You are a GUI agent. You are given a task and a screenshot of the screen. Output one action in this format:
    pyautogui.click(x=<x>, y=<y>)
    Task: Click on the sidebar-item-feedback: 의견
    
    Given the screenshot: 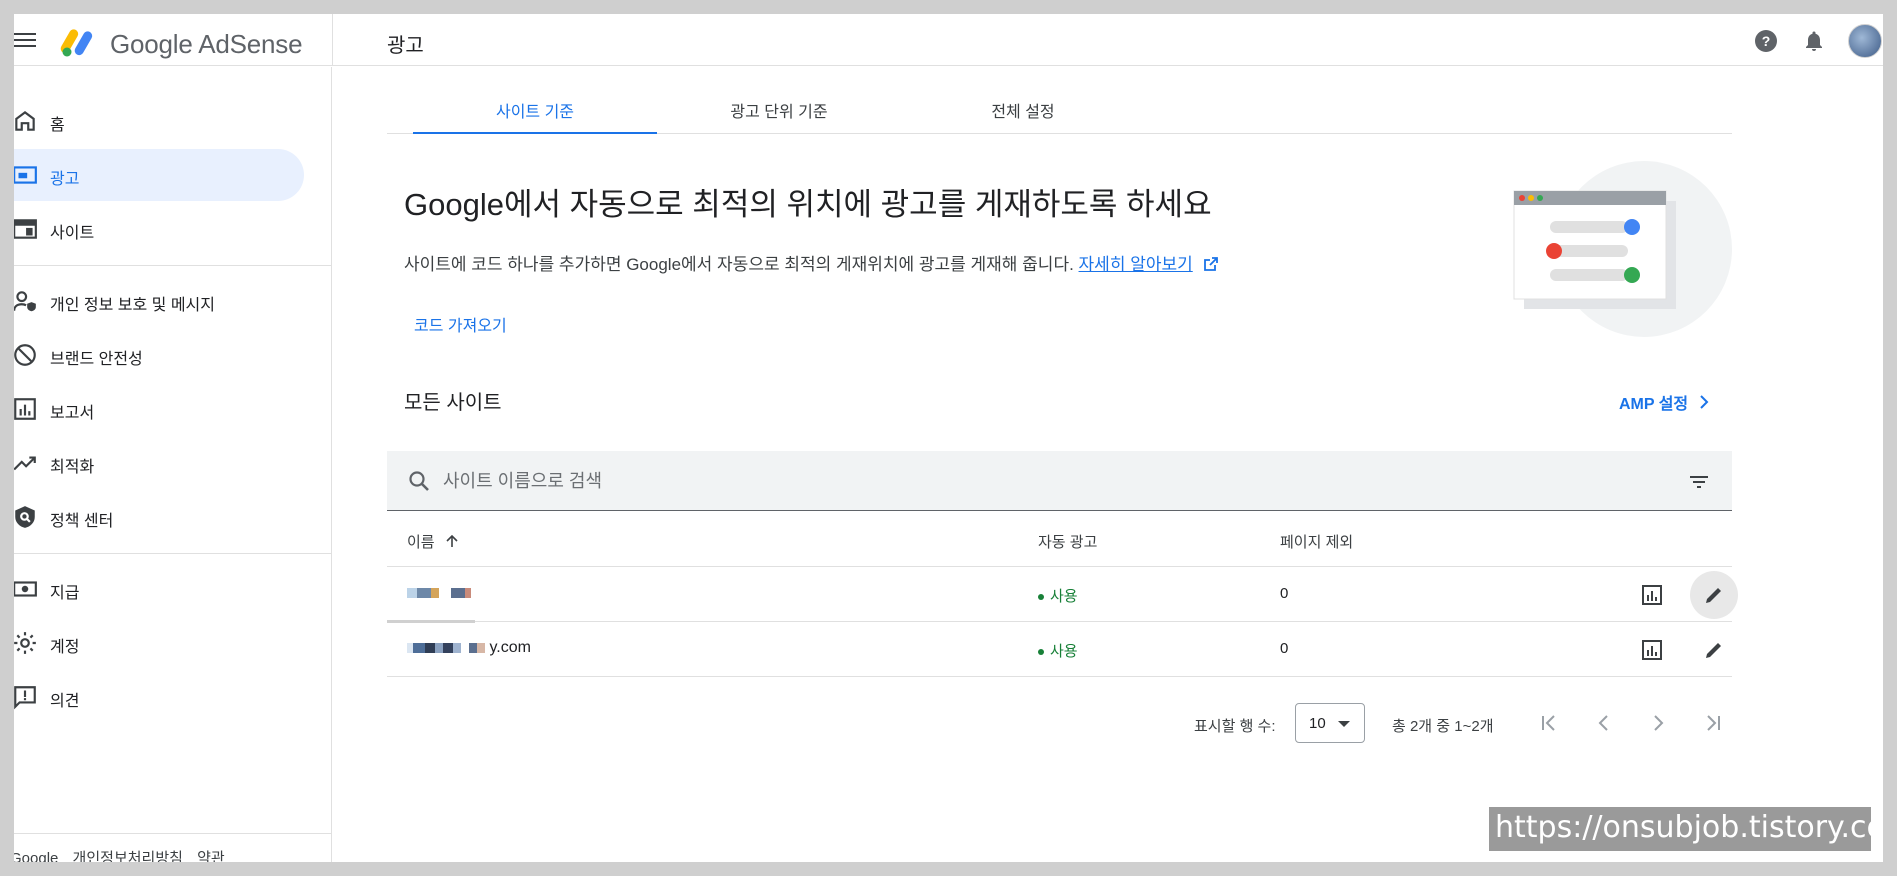 What is the action you would take?
    pyautogui.click(x=159, y=697)
    